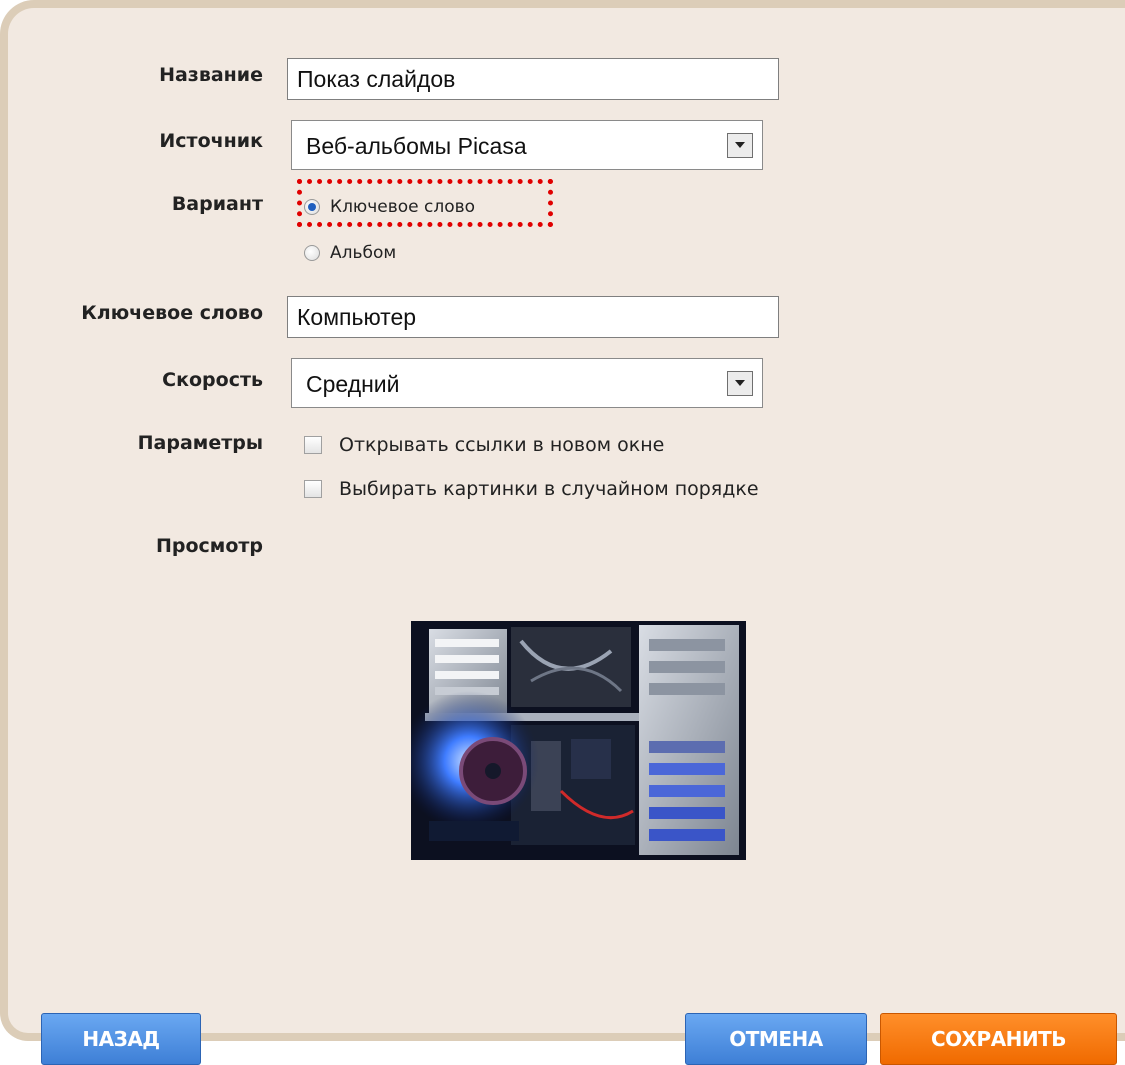 This screenshot has width=1125, height=1065. I want to click on cancel-button: ОТМЕНА, so click(776, 1039).